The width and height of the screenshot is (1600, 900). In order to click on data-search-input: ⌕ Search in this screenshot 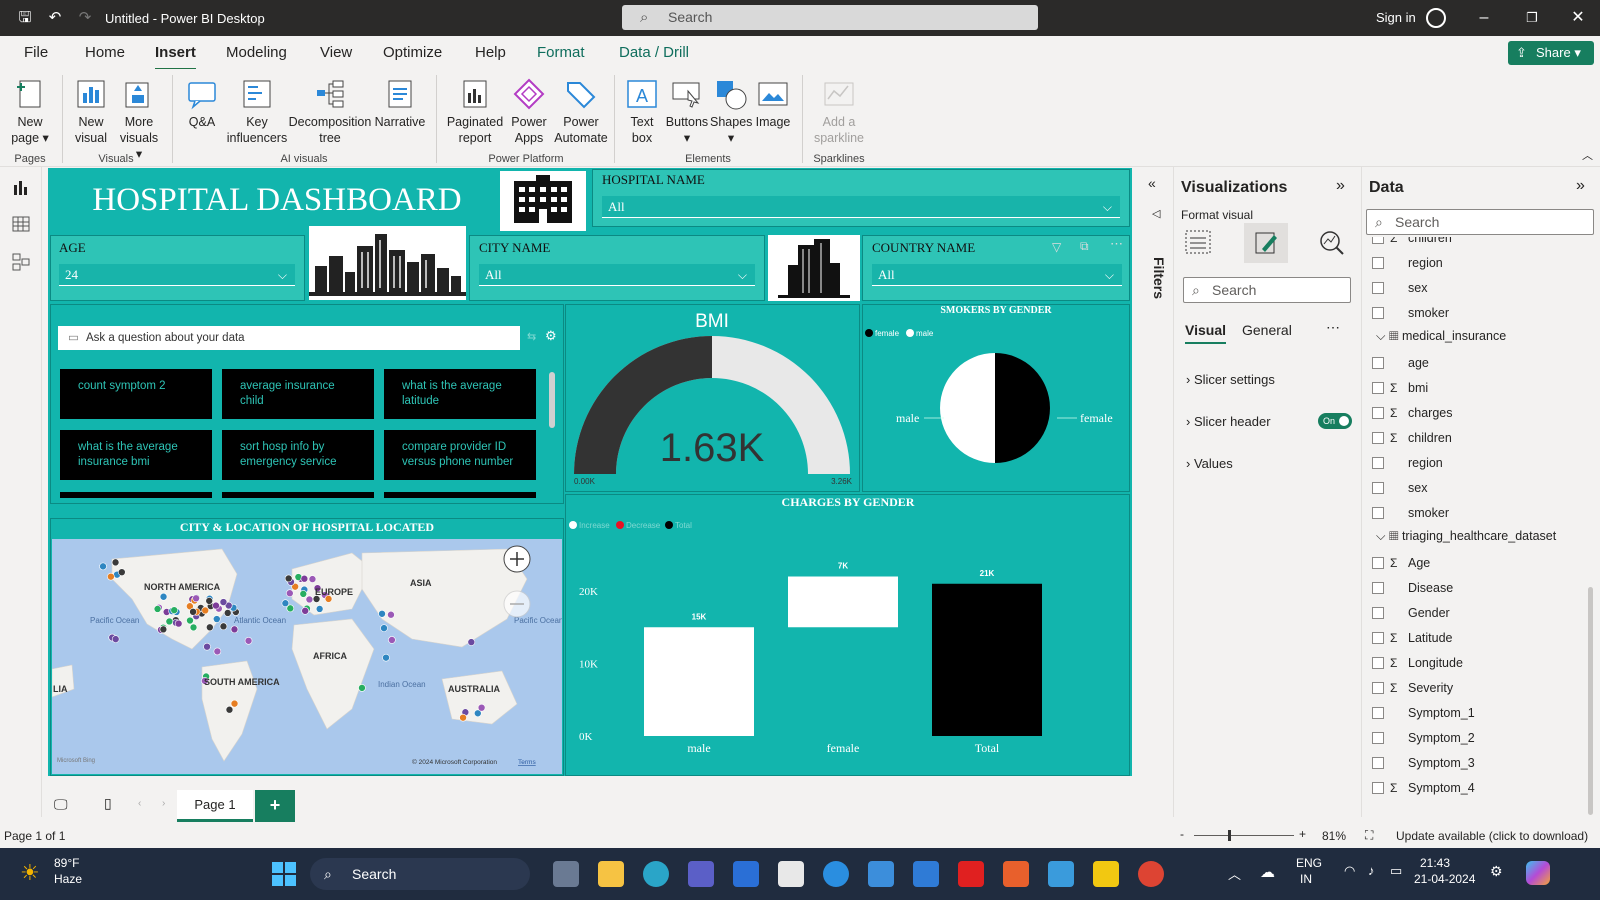, I will do `click(1480, 222)`.